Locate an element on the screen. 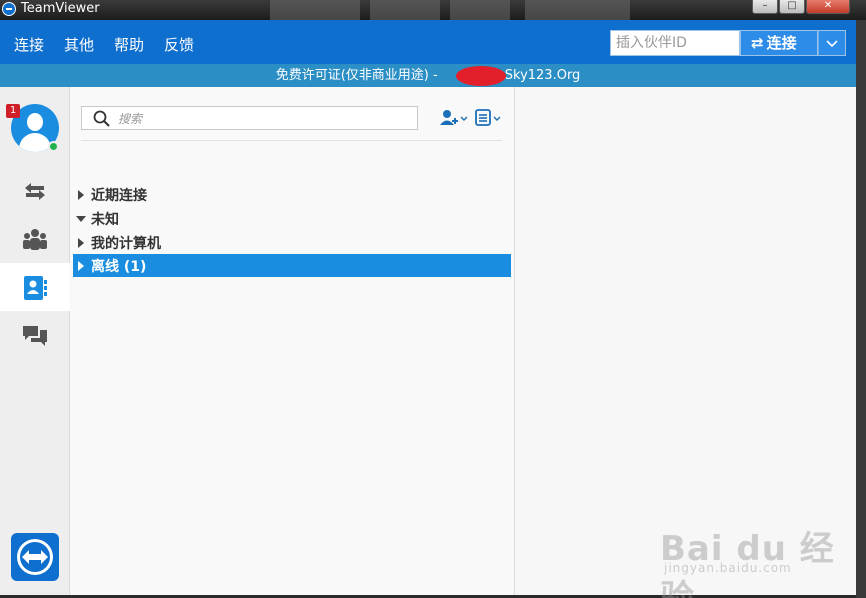  connect-dropdown-button is located at coordinates (832, 43).